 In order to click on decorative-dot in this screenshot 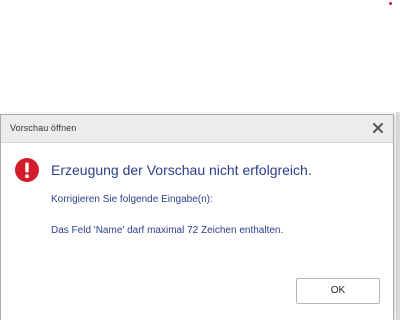, I will do `click(390, 3)`.